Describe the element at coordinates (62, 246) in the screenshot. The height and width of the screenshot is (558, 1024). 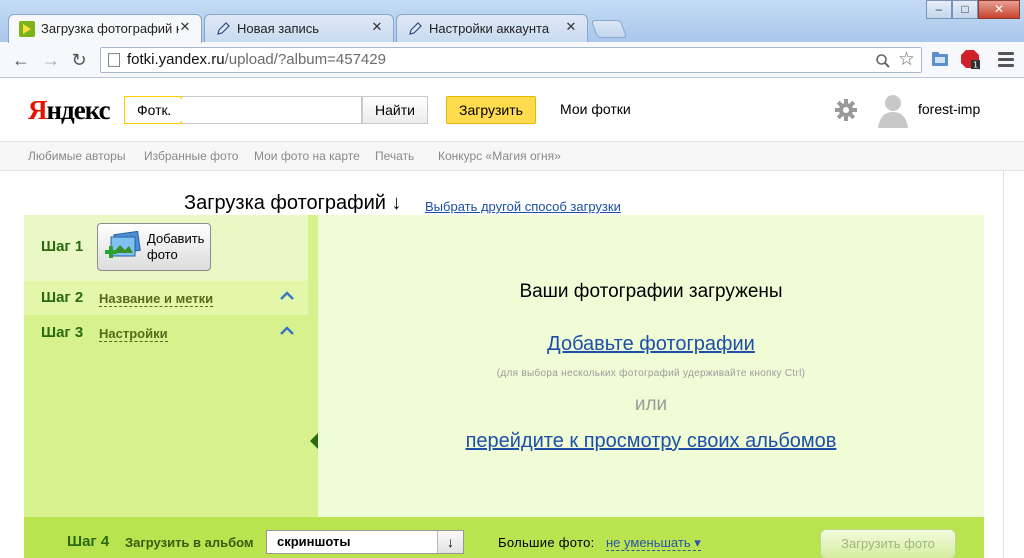
I see `step1-label: Шаг 1` at that location.